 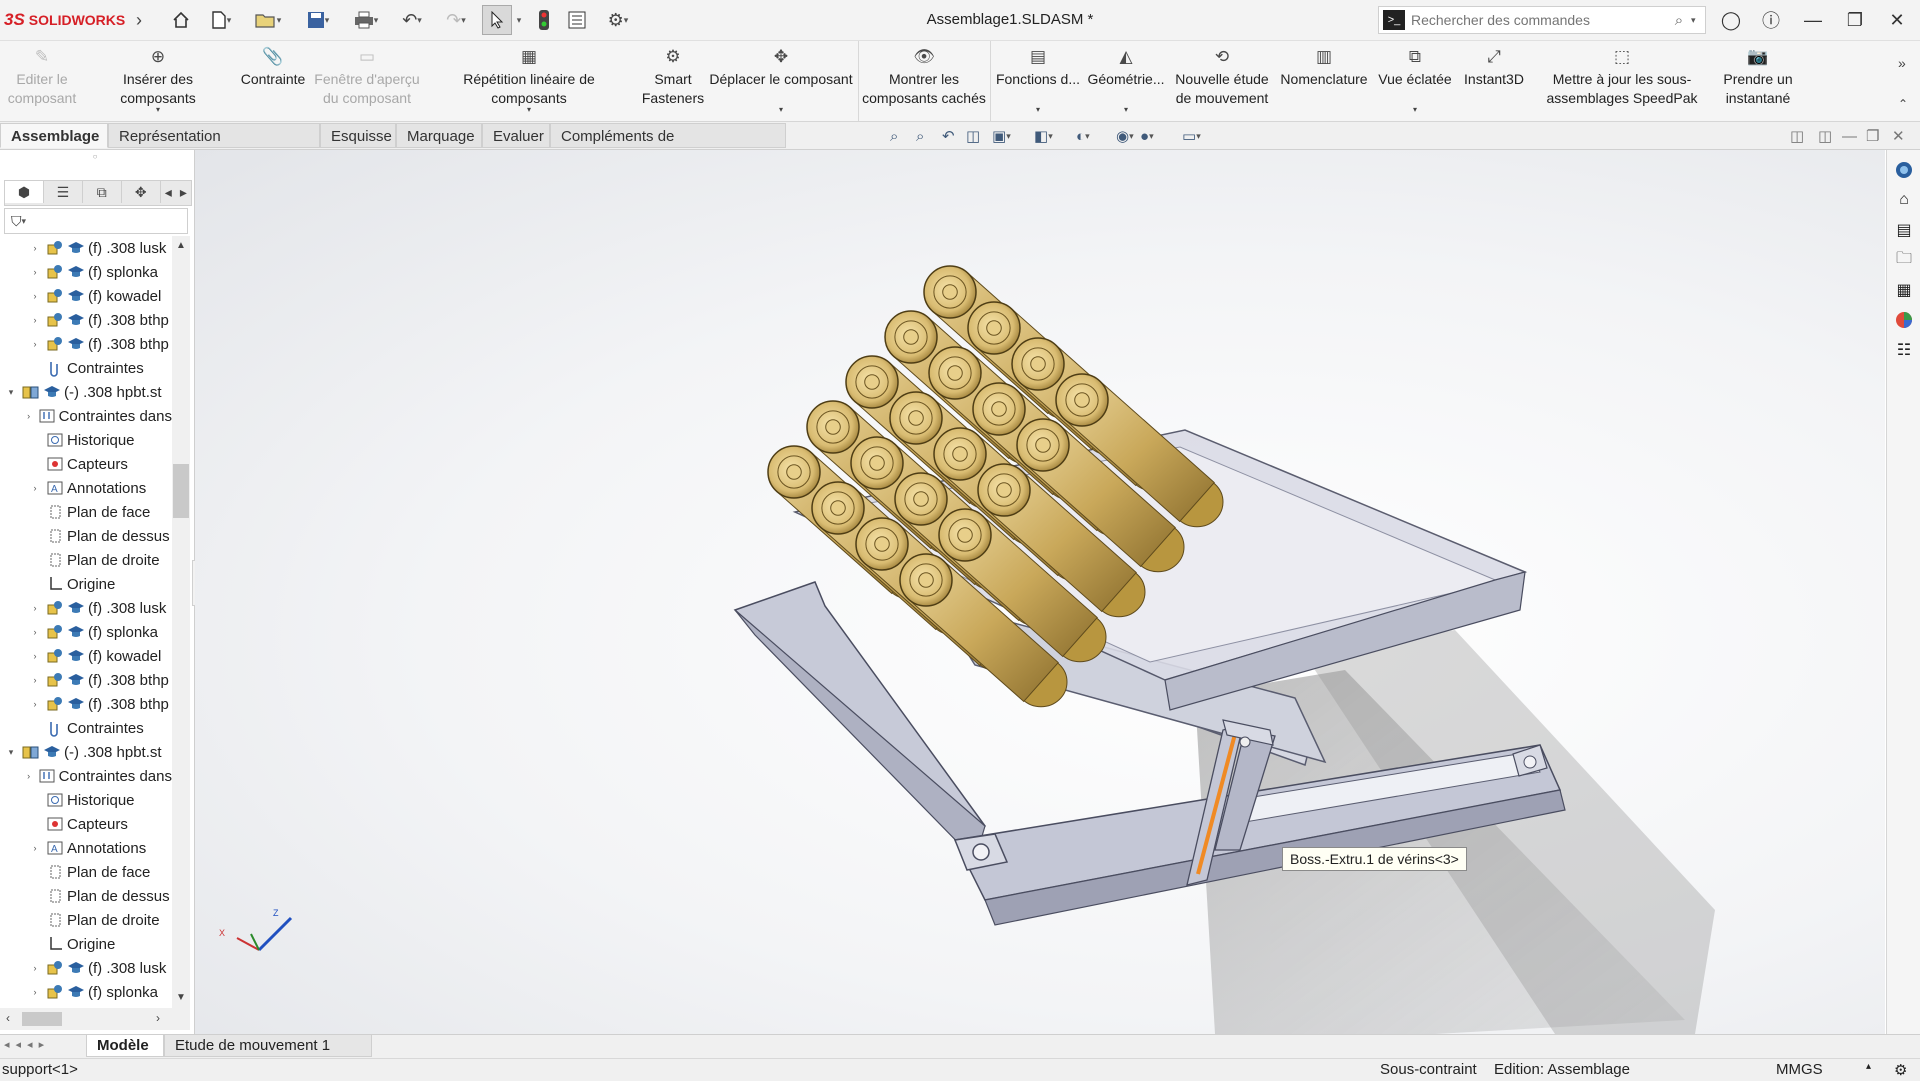 I want to click on hide-show-items-icon: ◉ ▾, so click(x=1125, y=136).